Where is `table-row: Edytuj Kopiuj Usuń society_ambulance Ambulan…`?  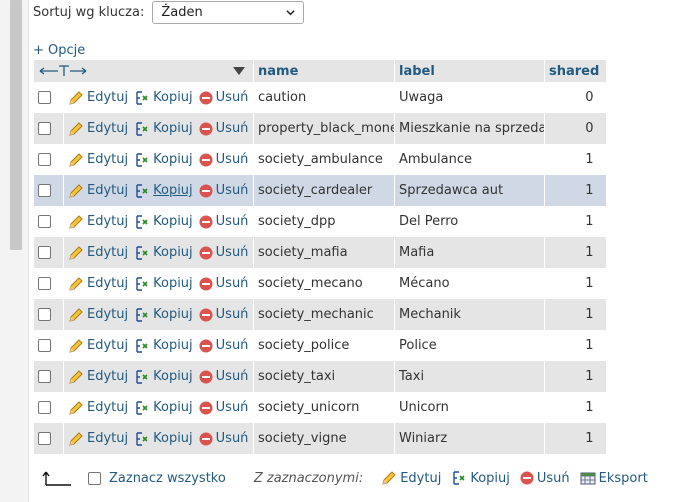
table-row: Edytuj Kopiuj Usuń society_ambulance Ambulan… is located at coordinates (319, 159).